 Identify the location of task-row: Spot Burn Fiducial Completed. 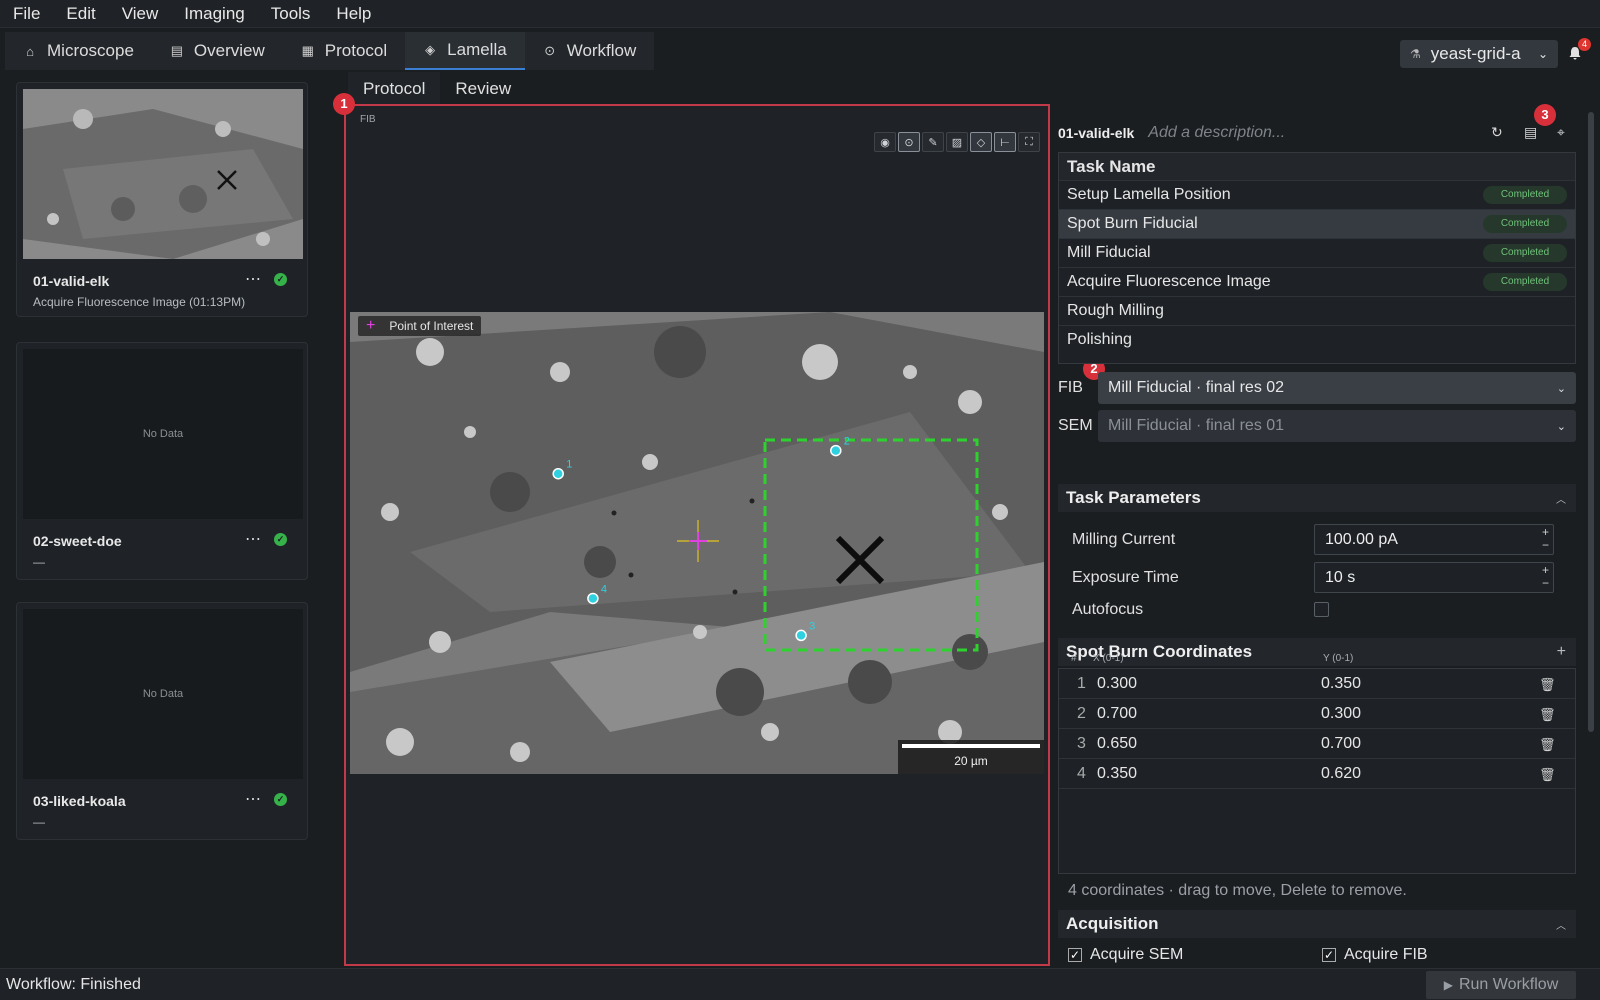
(1317, 223).